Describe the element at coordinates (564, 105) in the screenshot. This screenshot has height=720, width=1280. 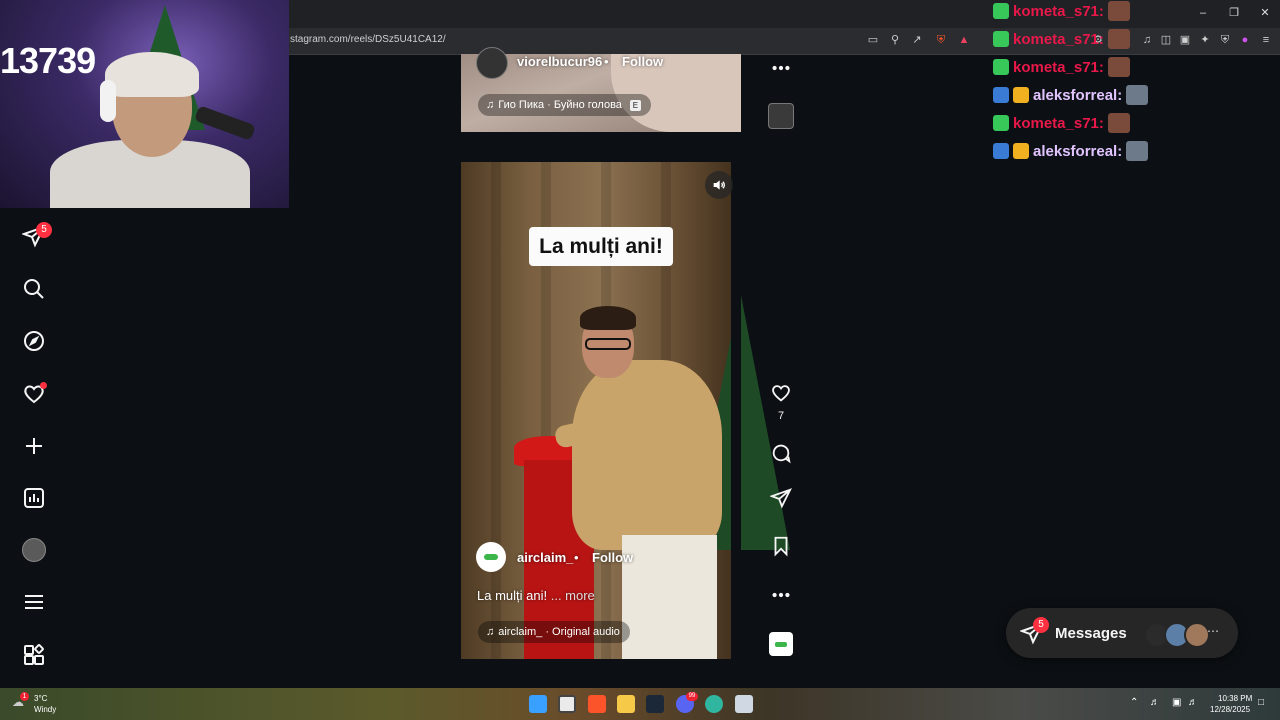
I see `reel-top-audio: ♫ Гио Пика · Буйно голова E` at that location.